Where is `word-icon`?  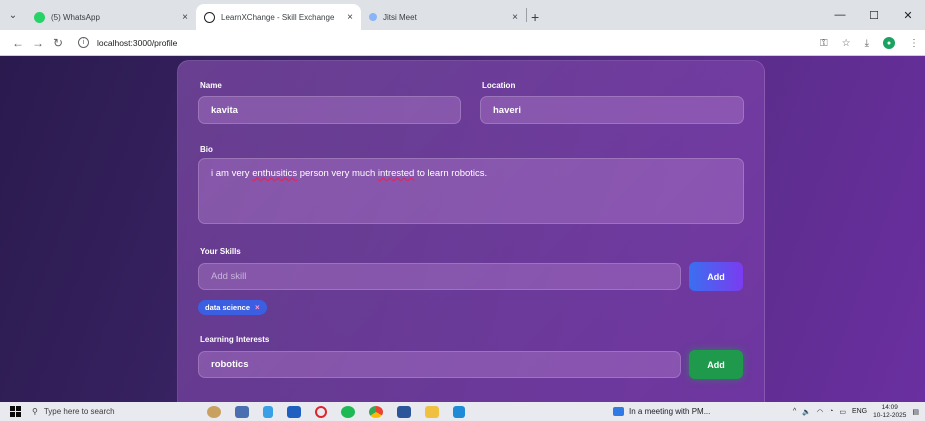
word-icon is located at coordinates (404, 411).